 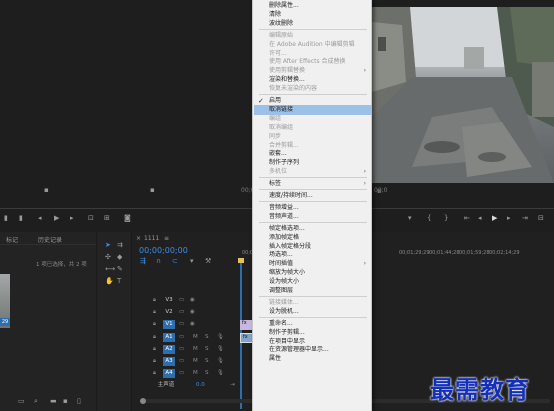 I want to click on track-v3: 🔒︎ V3 ▭ ◉, so click(x=186, y=300).